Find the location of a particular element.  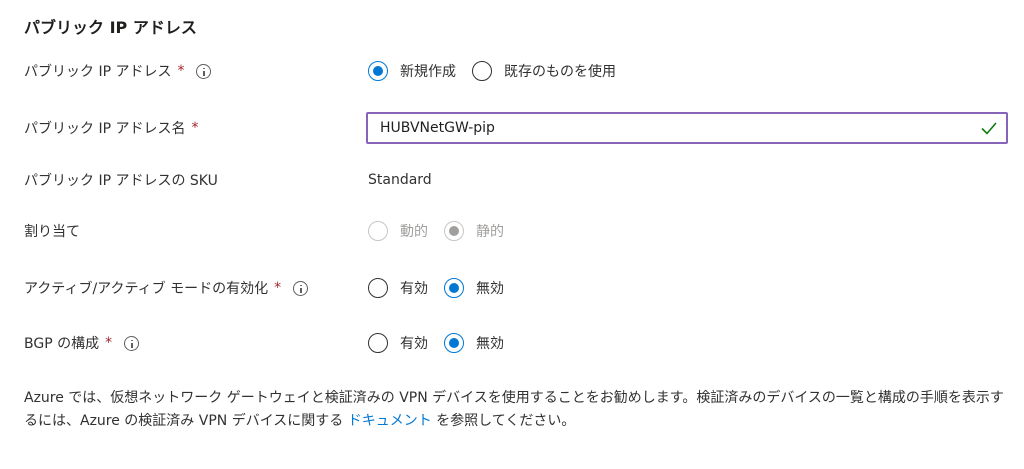

checkmark-icon is located at coordinates (989, 128).